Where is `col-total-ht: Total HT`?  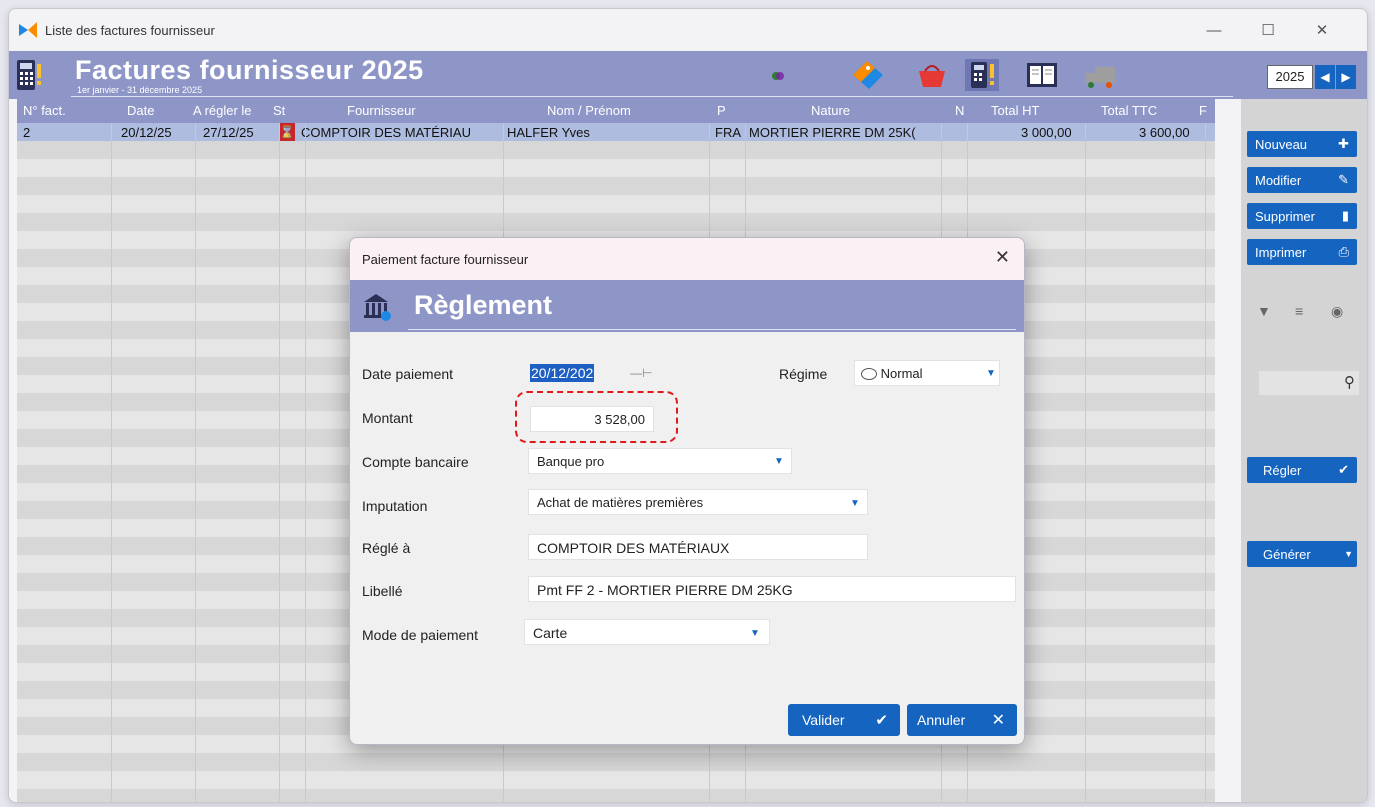
col-total-ht: Total HT is located at coordinates (1015, 110).